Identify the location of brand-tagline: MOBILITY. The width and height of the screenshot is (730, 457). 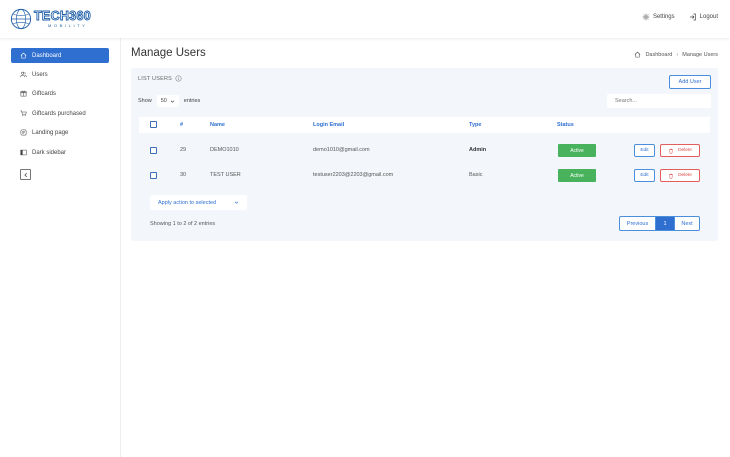
(68, 25).